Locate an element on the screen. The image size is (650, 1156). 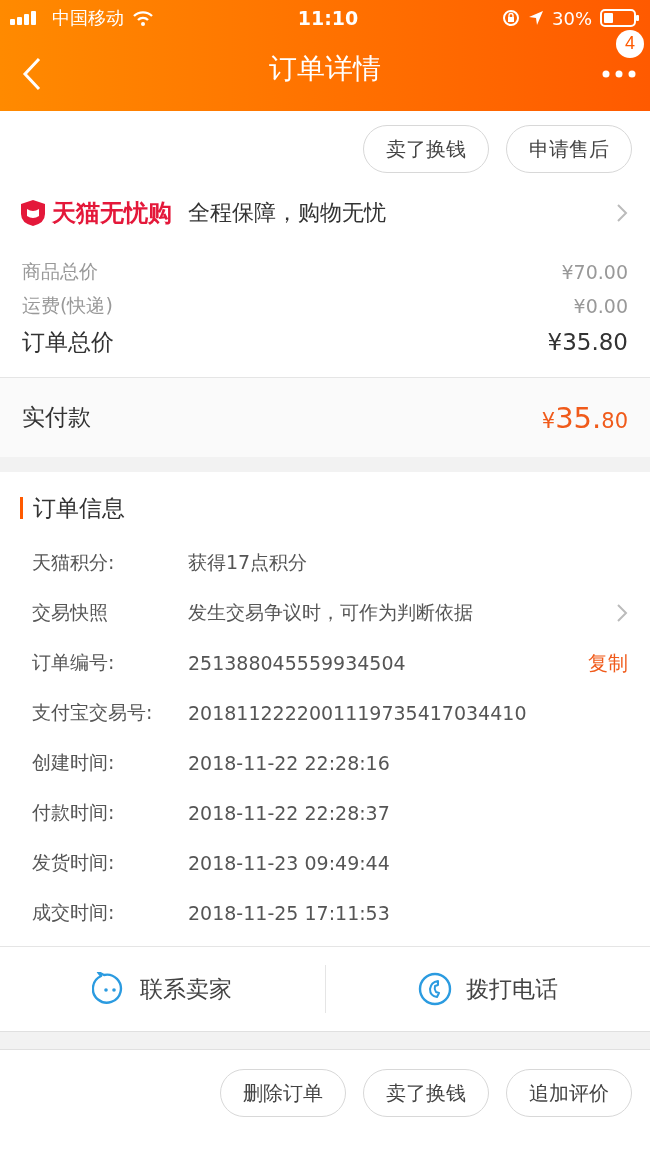
info-label: 天猫积分: is located at coordinates (74, 562).